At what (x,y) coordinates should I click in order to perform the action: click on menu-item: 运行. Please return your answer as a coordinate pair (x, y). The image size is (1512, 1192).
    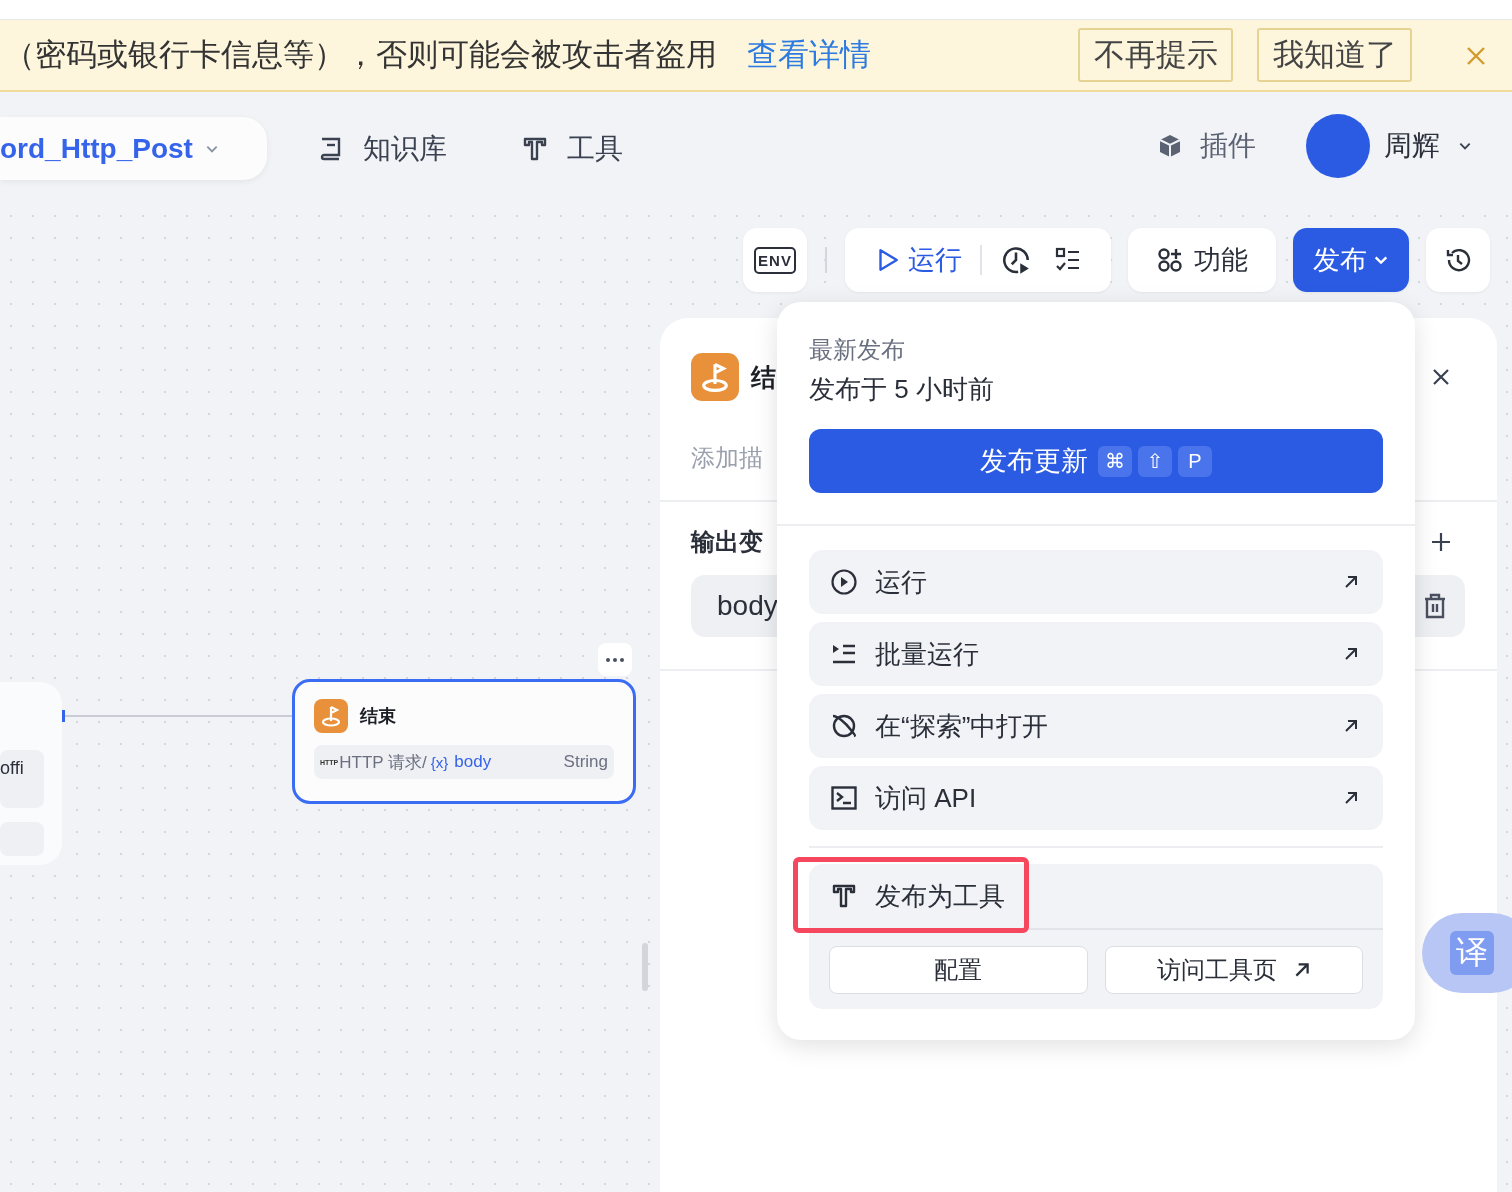
    Looking at the image, I should click on (1096, 582).